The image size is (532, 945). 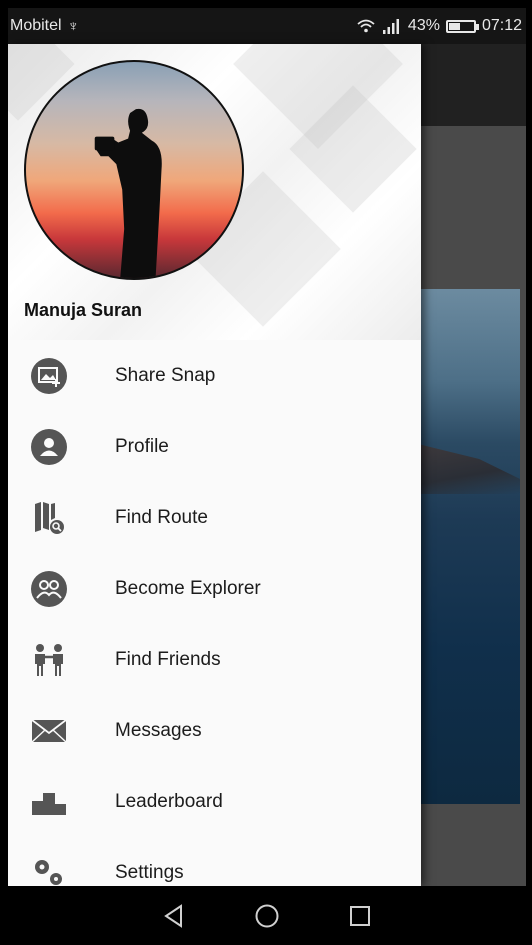 I want to click on menu-item-become-explorer: Become Explorer, so click(x=214, y=588).